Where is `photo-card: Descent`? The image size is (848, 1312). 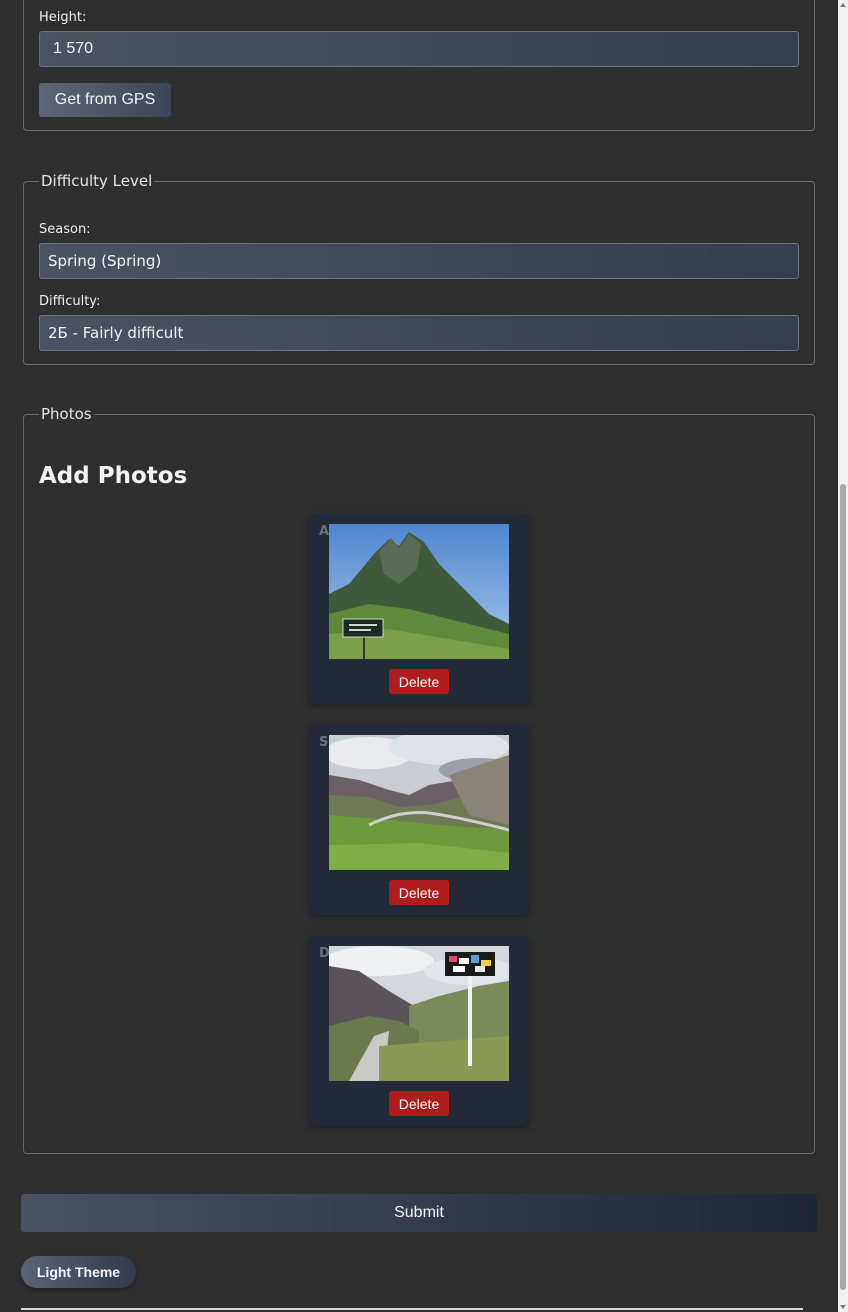
photo-card: Descent is located at coordinates (419, 1031).